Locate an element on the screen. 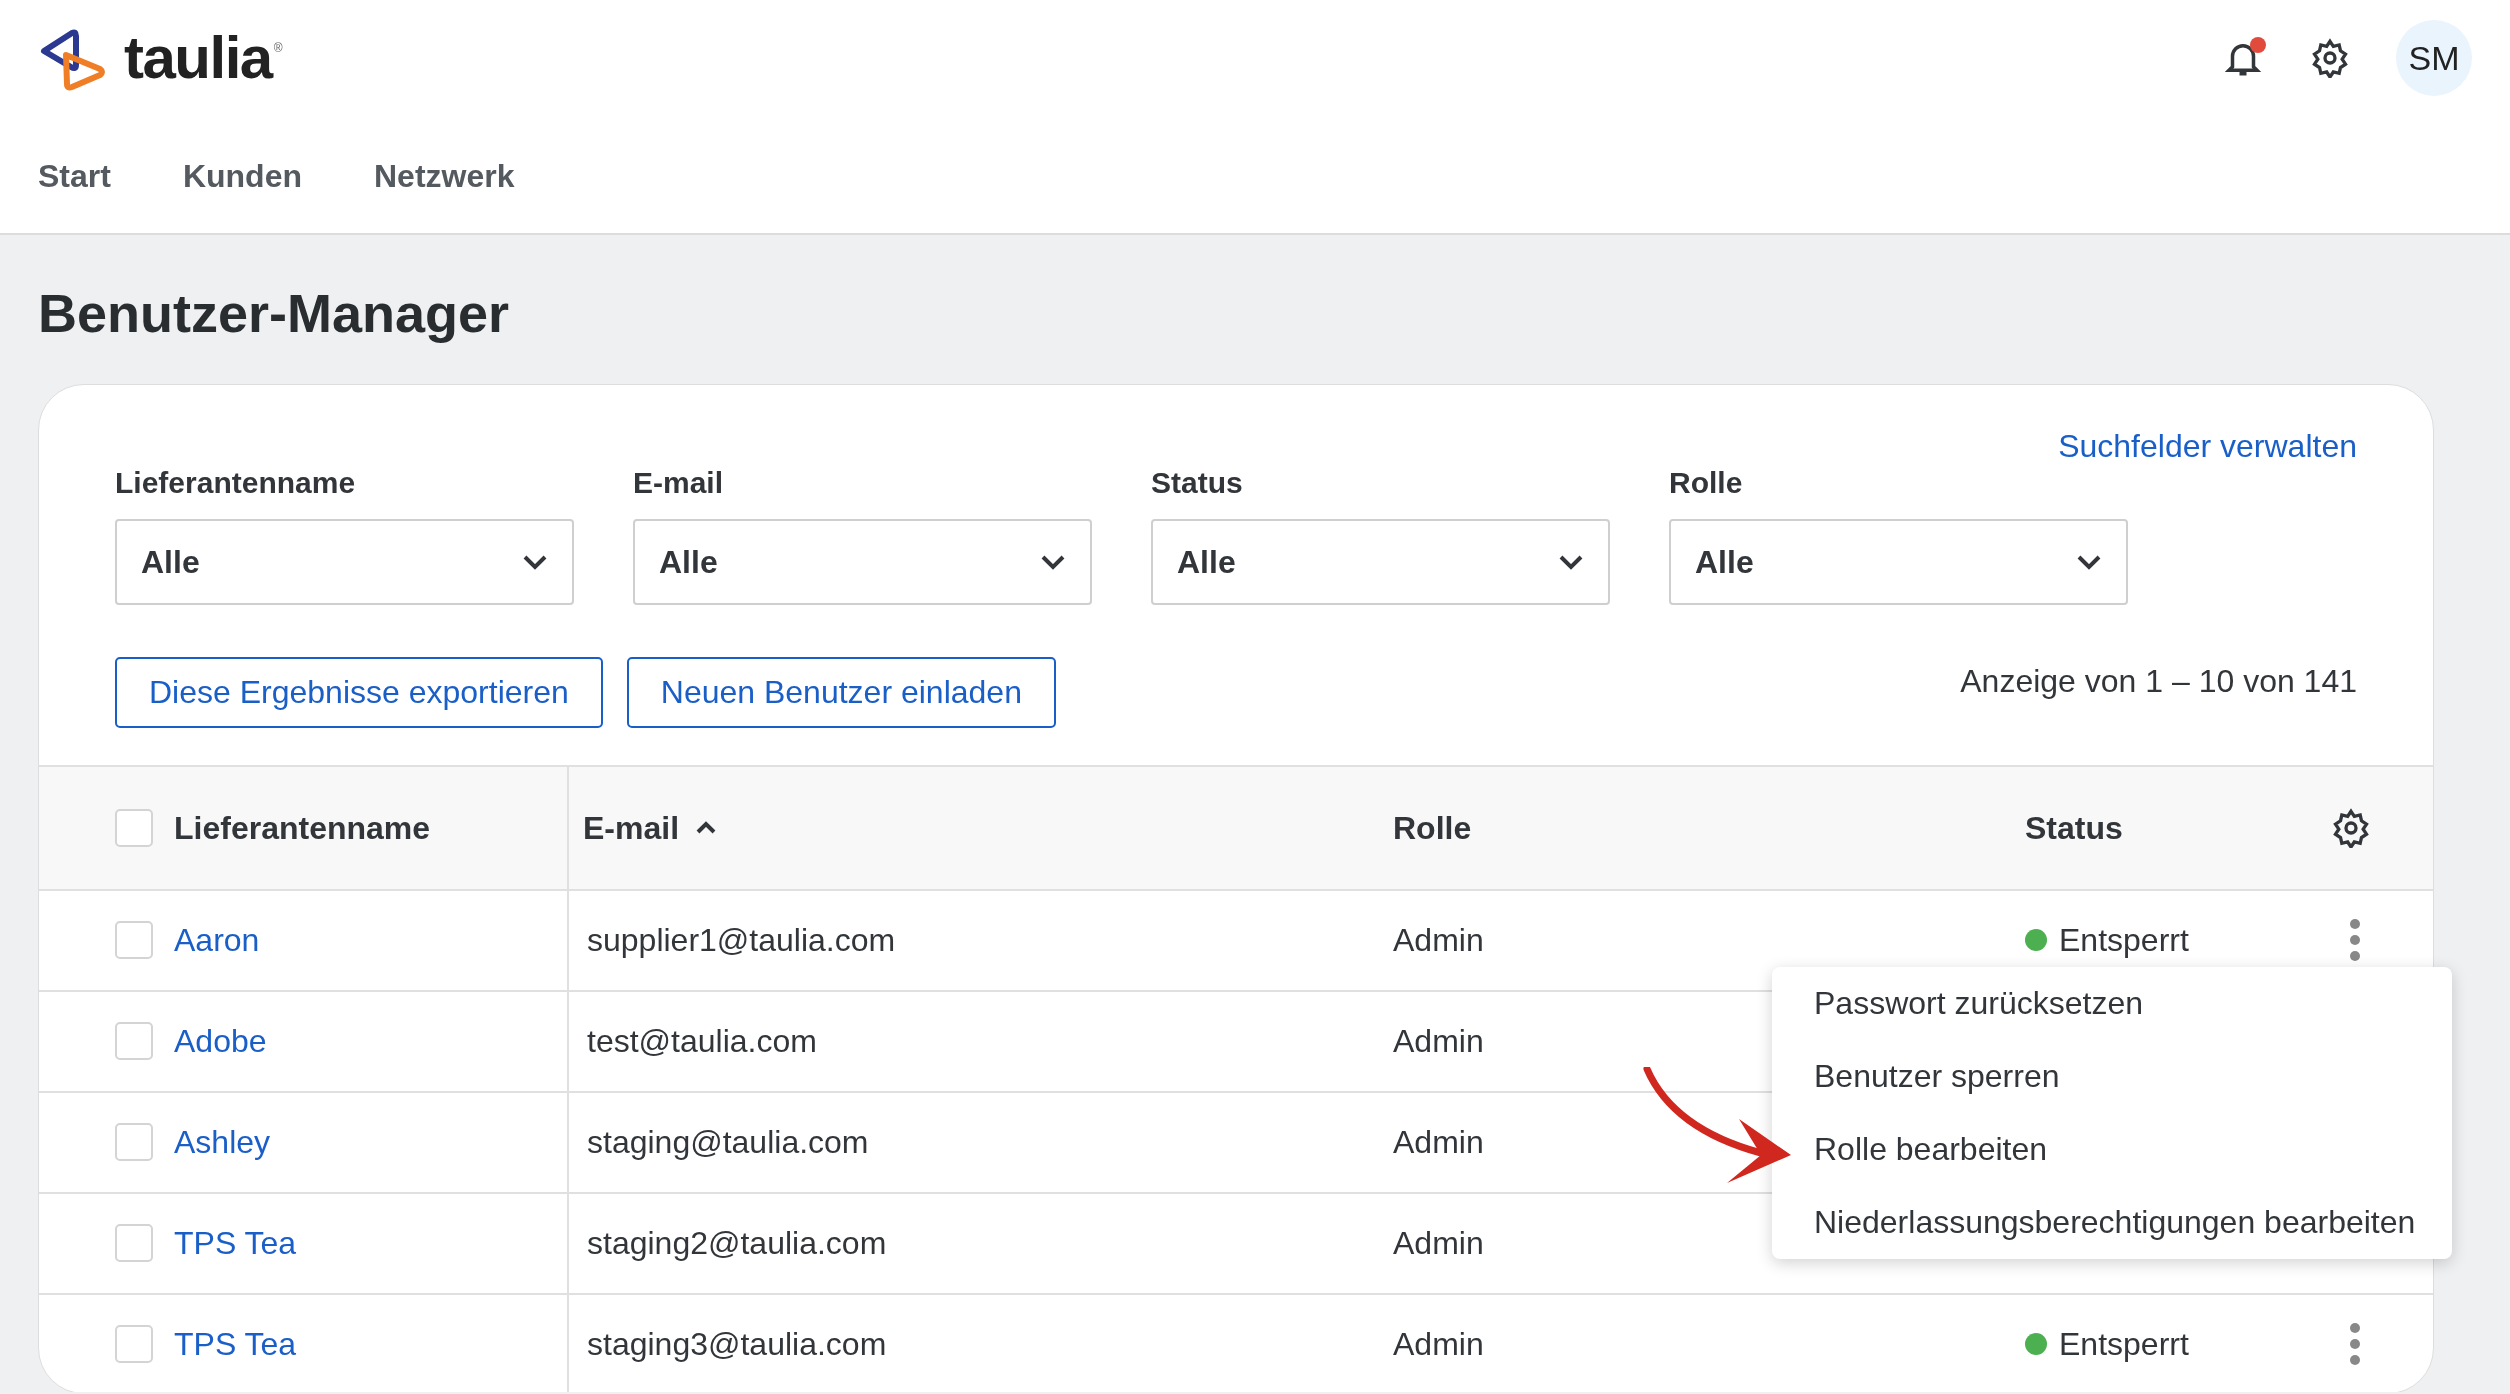 Image resolution: width=2510 pixels, height=1394 pixels. email-text: staging3@taulia.com is located at coordinates (737, 1345).